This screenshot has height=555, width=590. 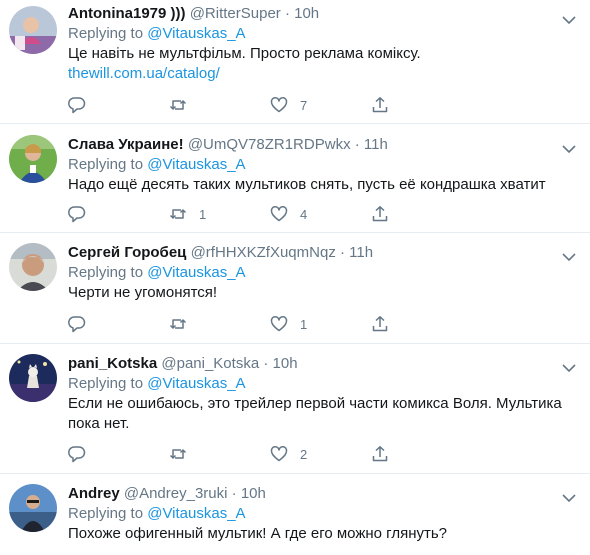 I want to click on url-link: thewill.com.ua/catalog/, so click(x=318, y=74).